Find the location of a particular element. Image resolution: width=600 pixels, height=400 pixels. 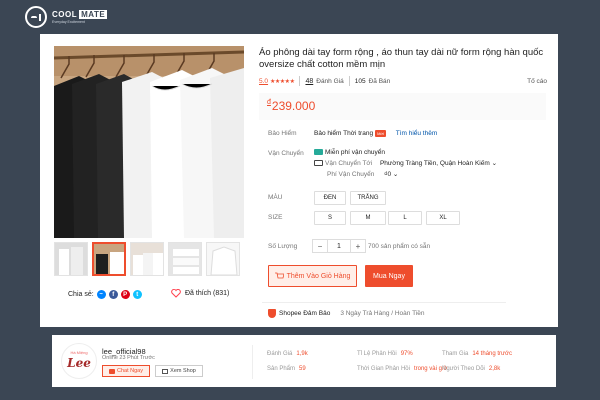

size-option-s: S is located at coordinates (330, 218).